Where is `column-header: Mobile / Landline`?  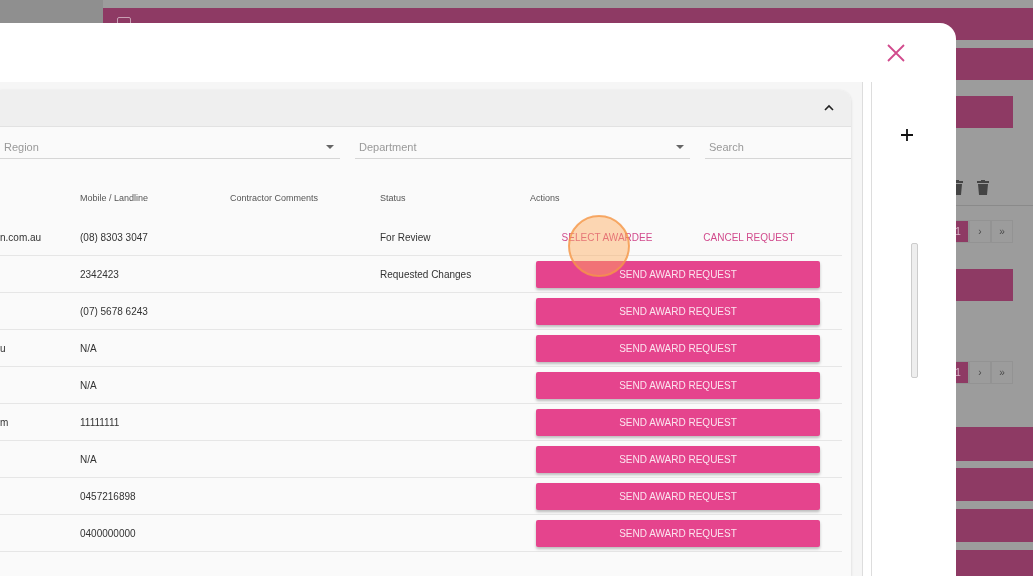 column-header: Mobile / Landline is located at coordinates (115, 198).